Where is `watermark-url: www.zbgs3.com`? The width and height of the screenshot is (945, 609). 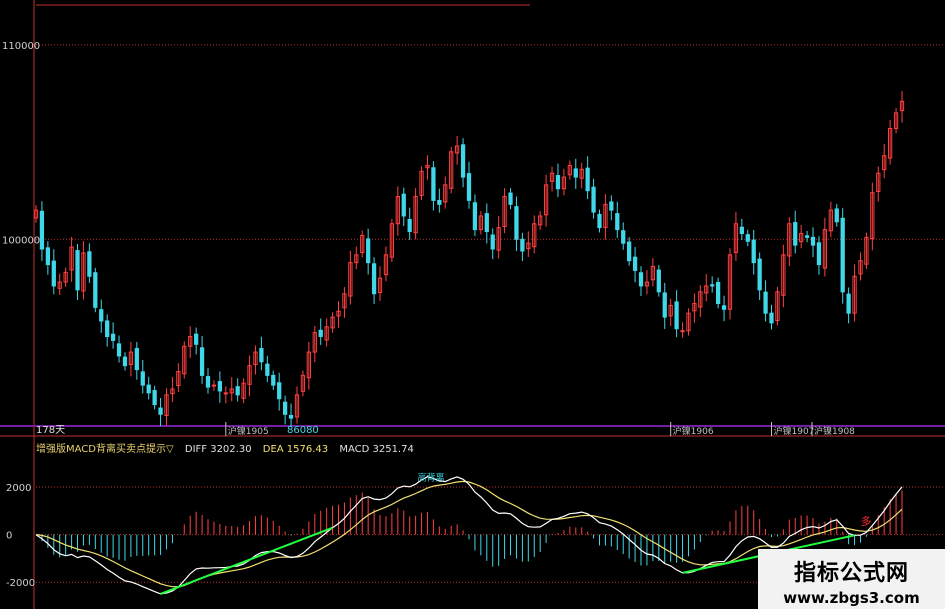 watermark-url: www.zbgs3.com is located at coordinates (851, 598).